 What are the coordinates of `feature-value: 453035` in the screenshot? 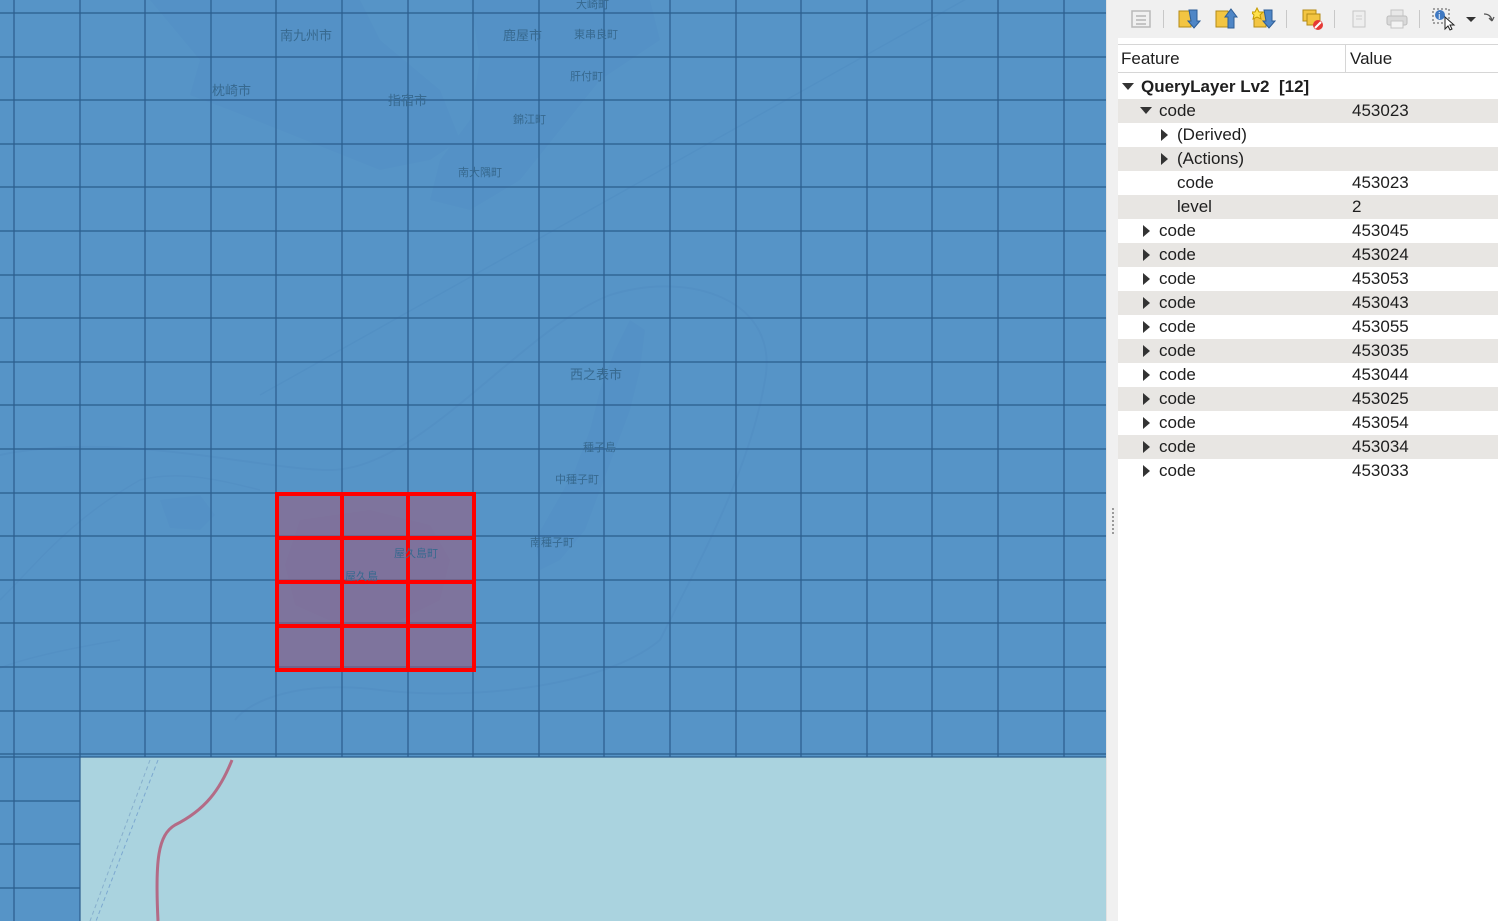 It's located at (1380, 350).